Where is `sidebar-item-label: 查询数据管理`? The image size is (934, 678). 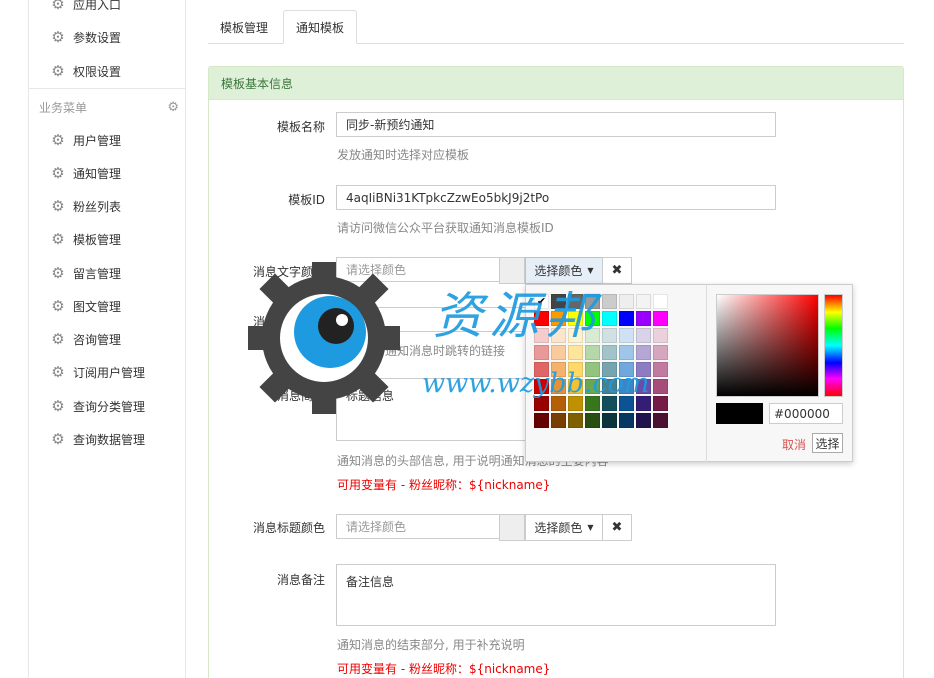
sidebar-item-label: 查询数据管理 is located at coordinates (109, 439).